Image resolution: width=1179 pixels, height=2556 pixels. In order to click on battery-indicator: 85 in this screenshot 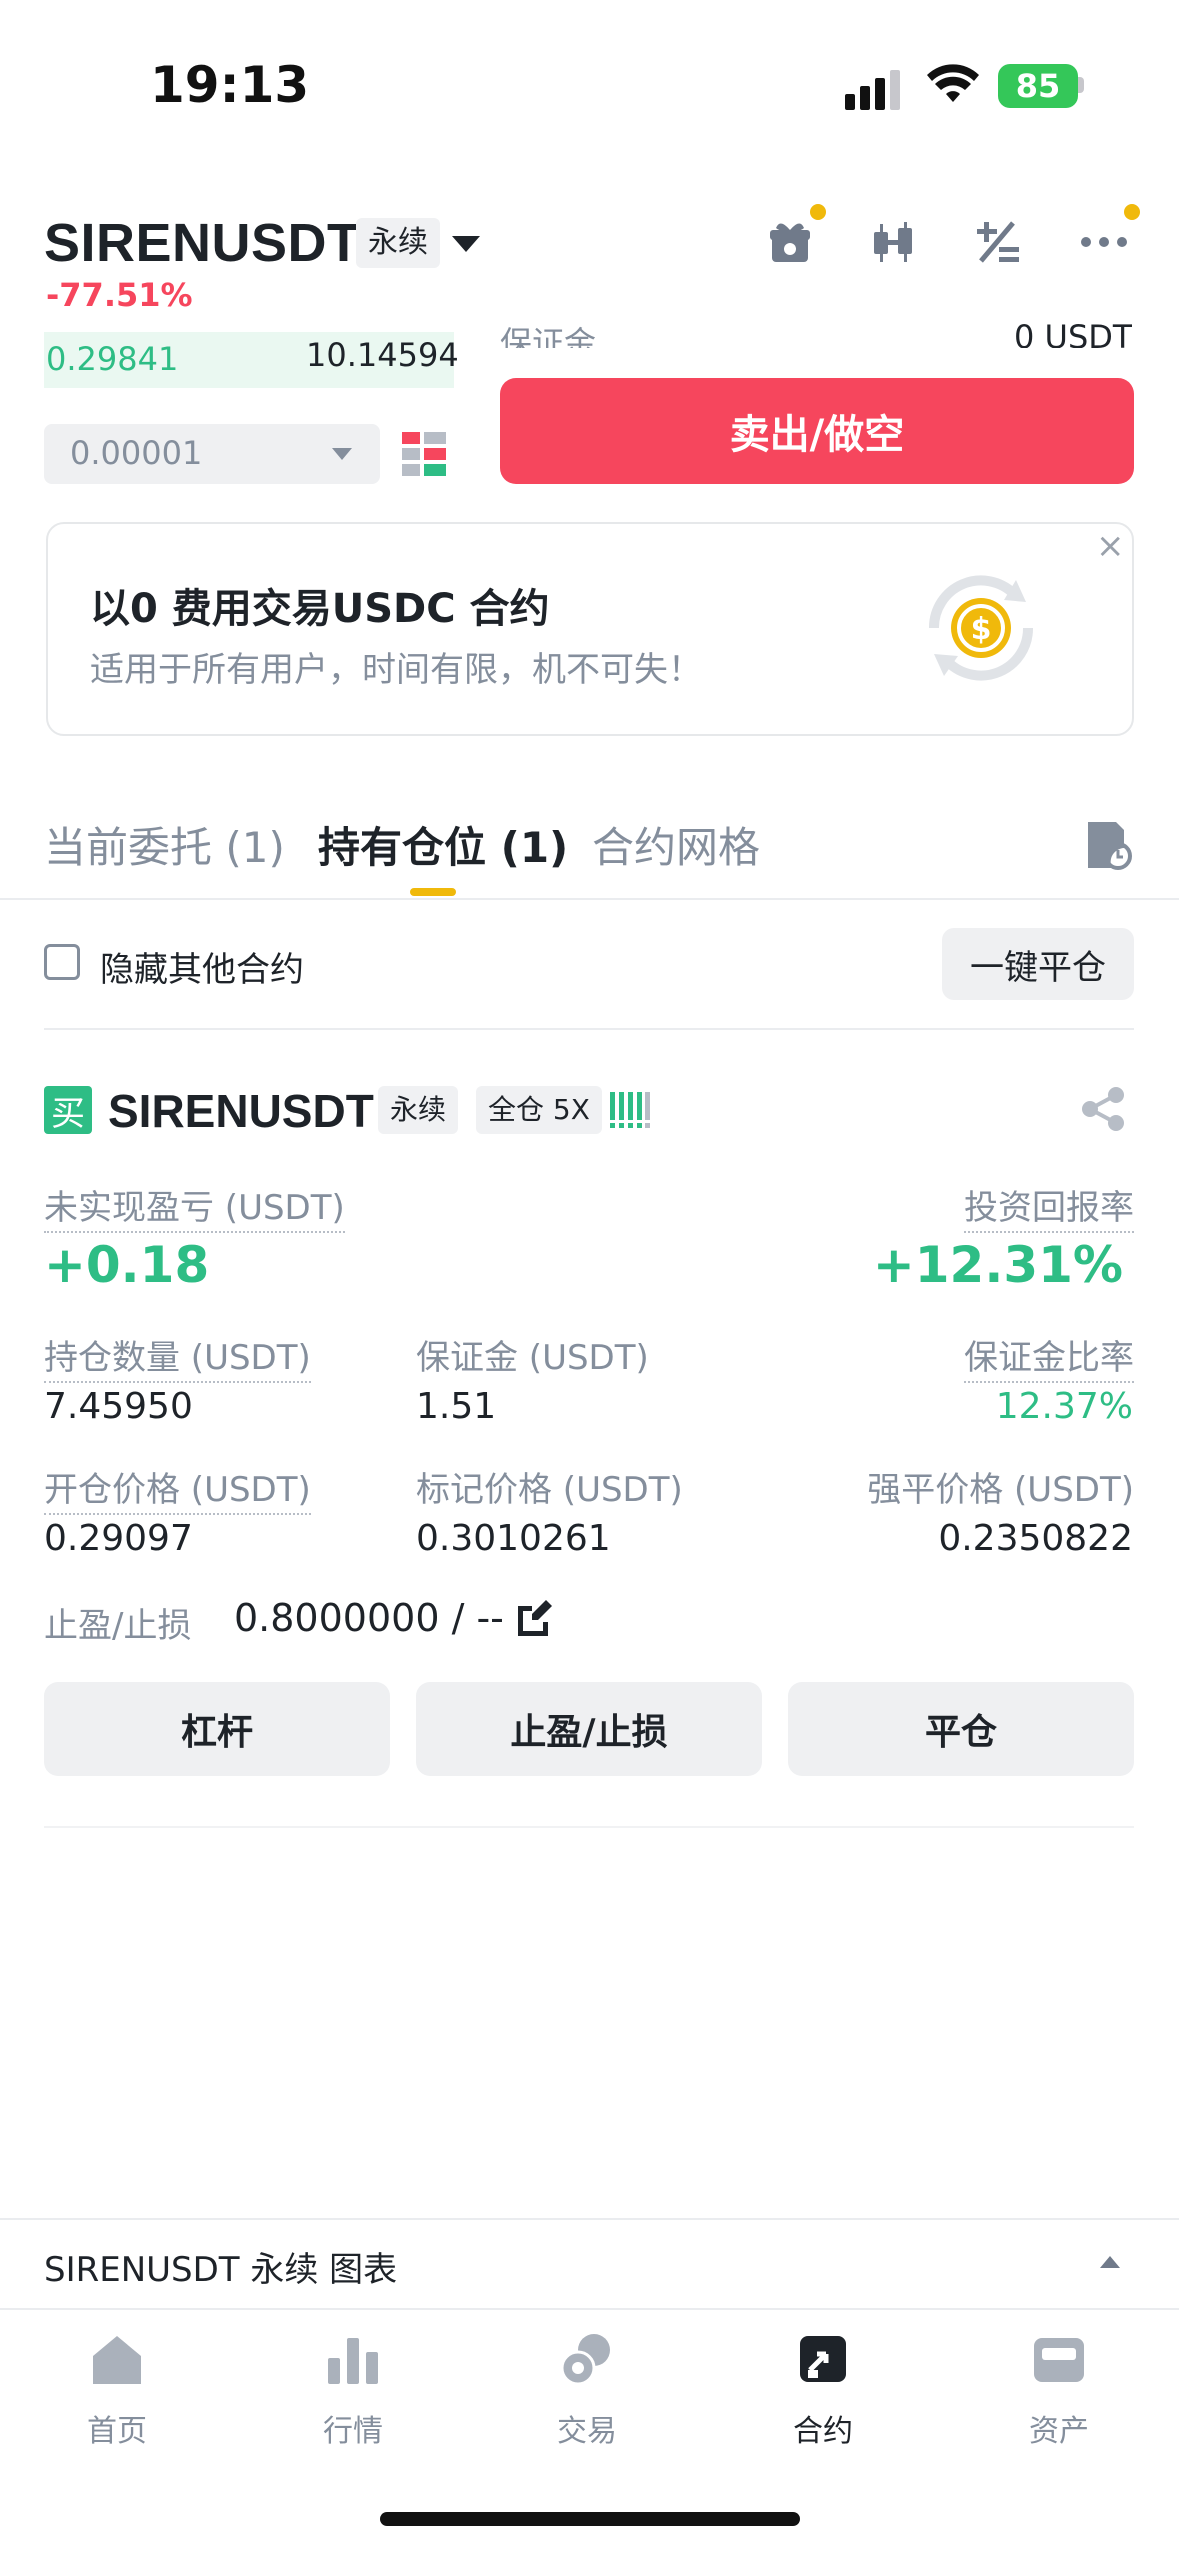, I will do `click(1038, 86)`.